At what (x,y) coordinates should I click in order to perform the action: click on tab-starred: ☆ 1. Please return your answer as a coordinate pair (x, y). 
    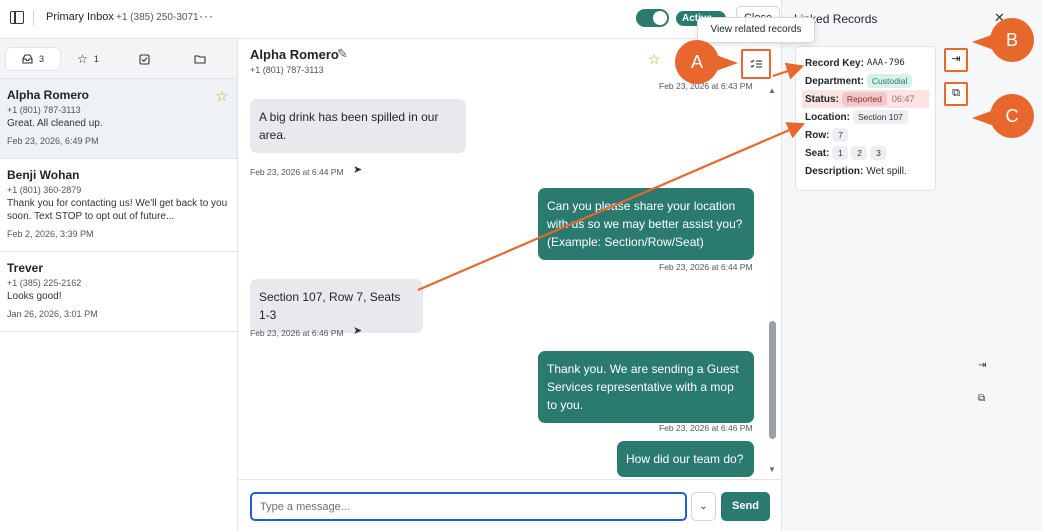
    Looking at the image, I should click on (88, 59).